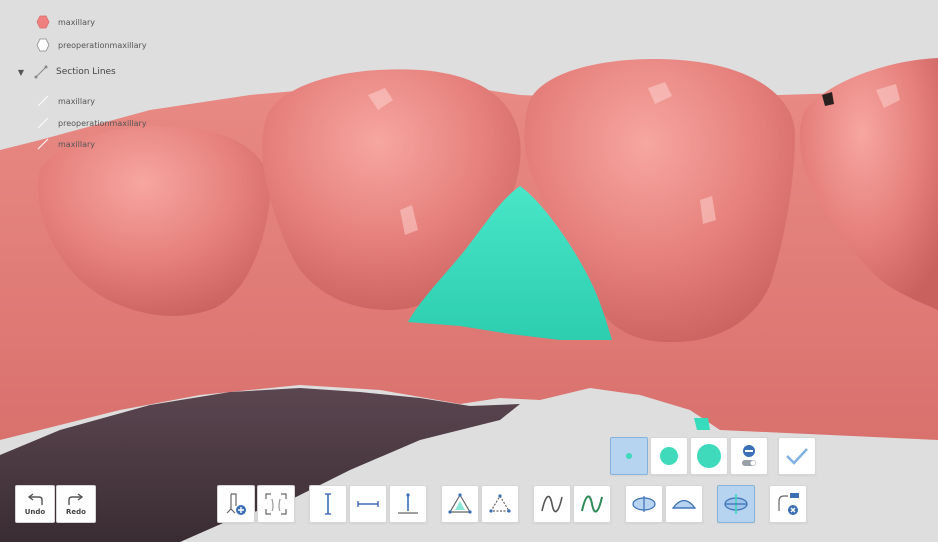 The height and width of the screenshot is (542, 938). I want to click on curve-green-icon, so click(592, 504).